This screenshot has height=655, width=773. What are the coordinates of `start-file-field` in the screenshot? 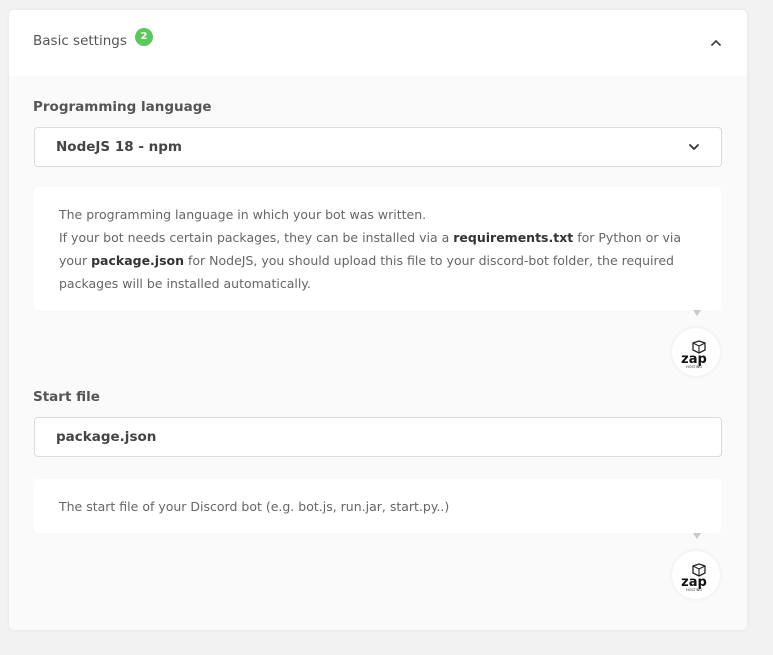 It's located at (378, 437).